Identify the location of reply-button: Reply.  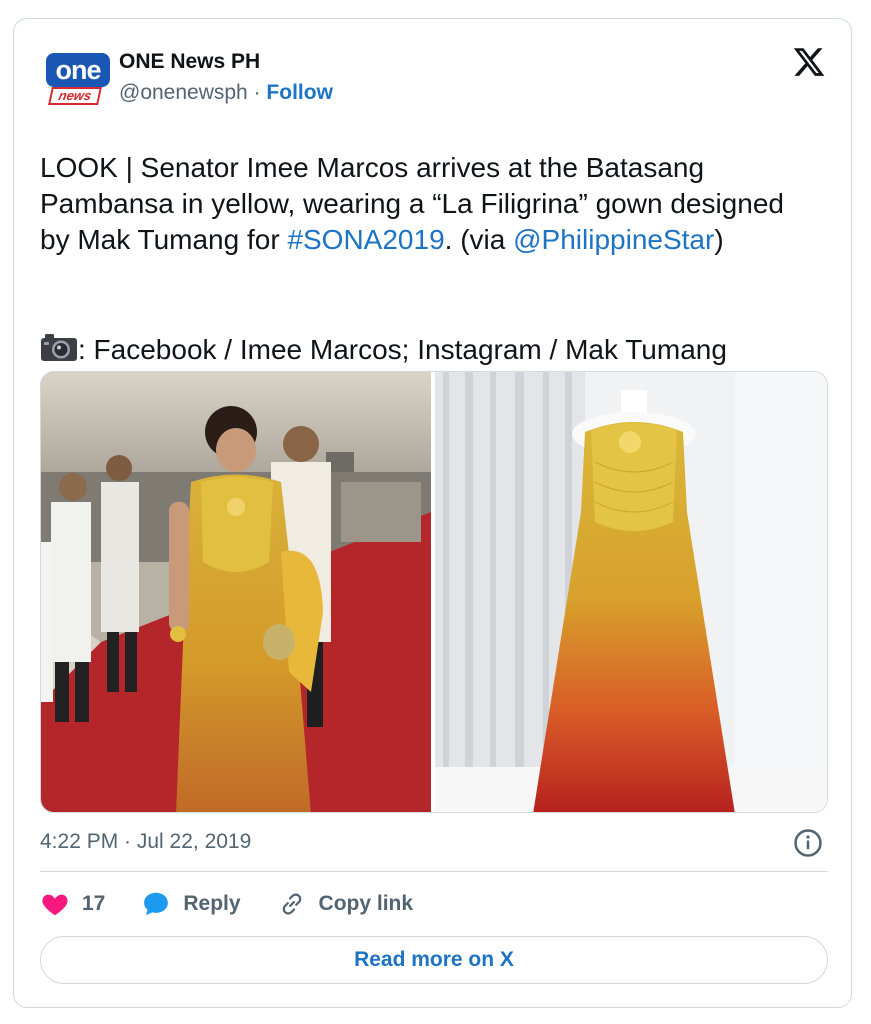
(191, 904).